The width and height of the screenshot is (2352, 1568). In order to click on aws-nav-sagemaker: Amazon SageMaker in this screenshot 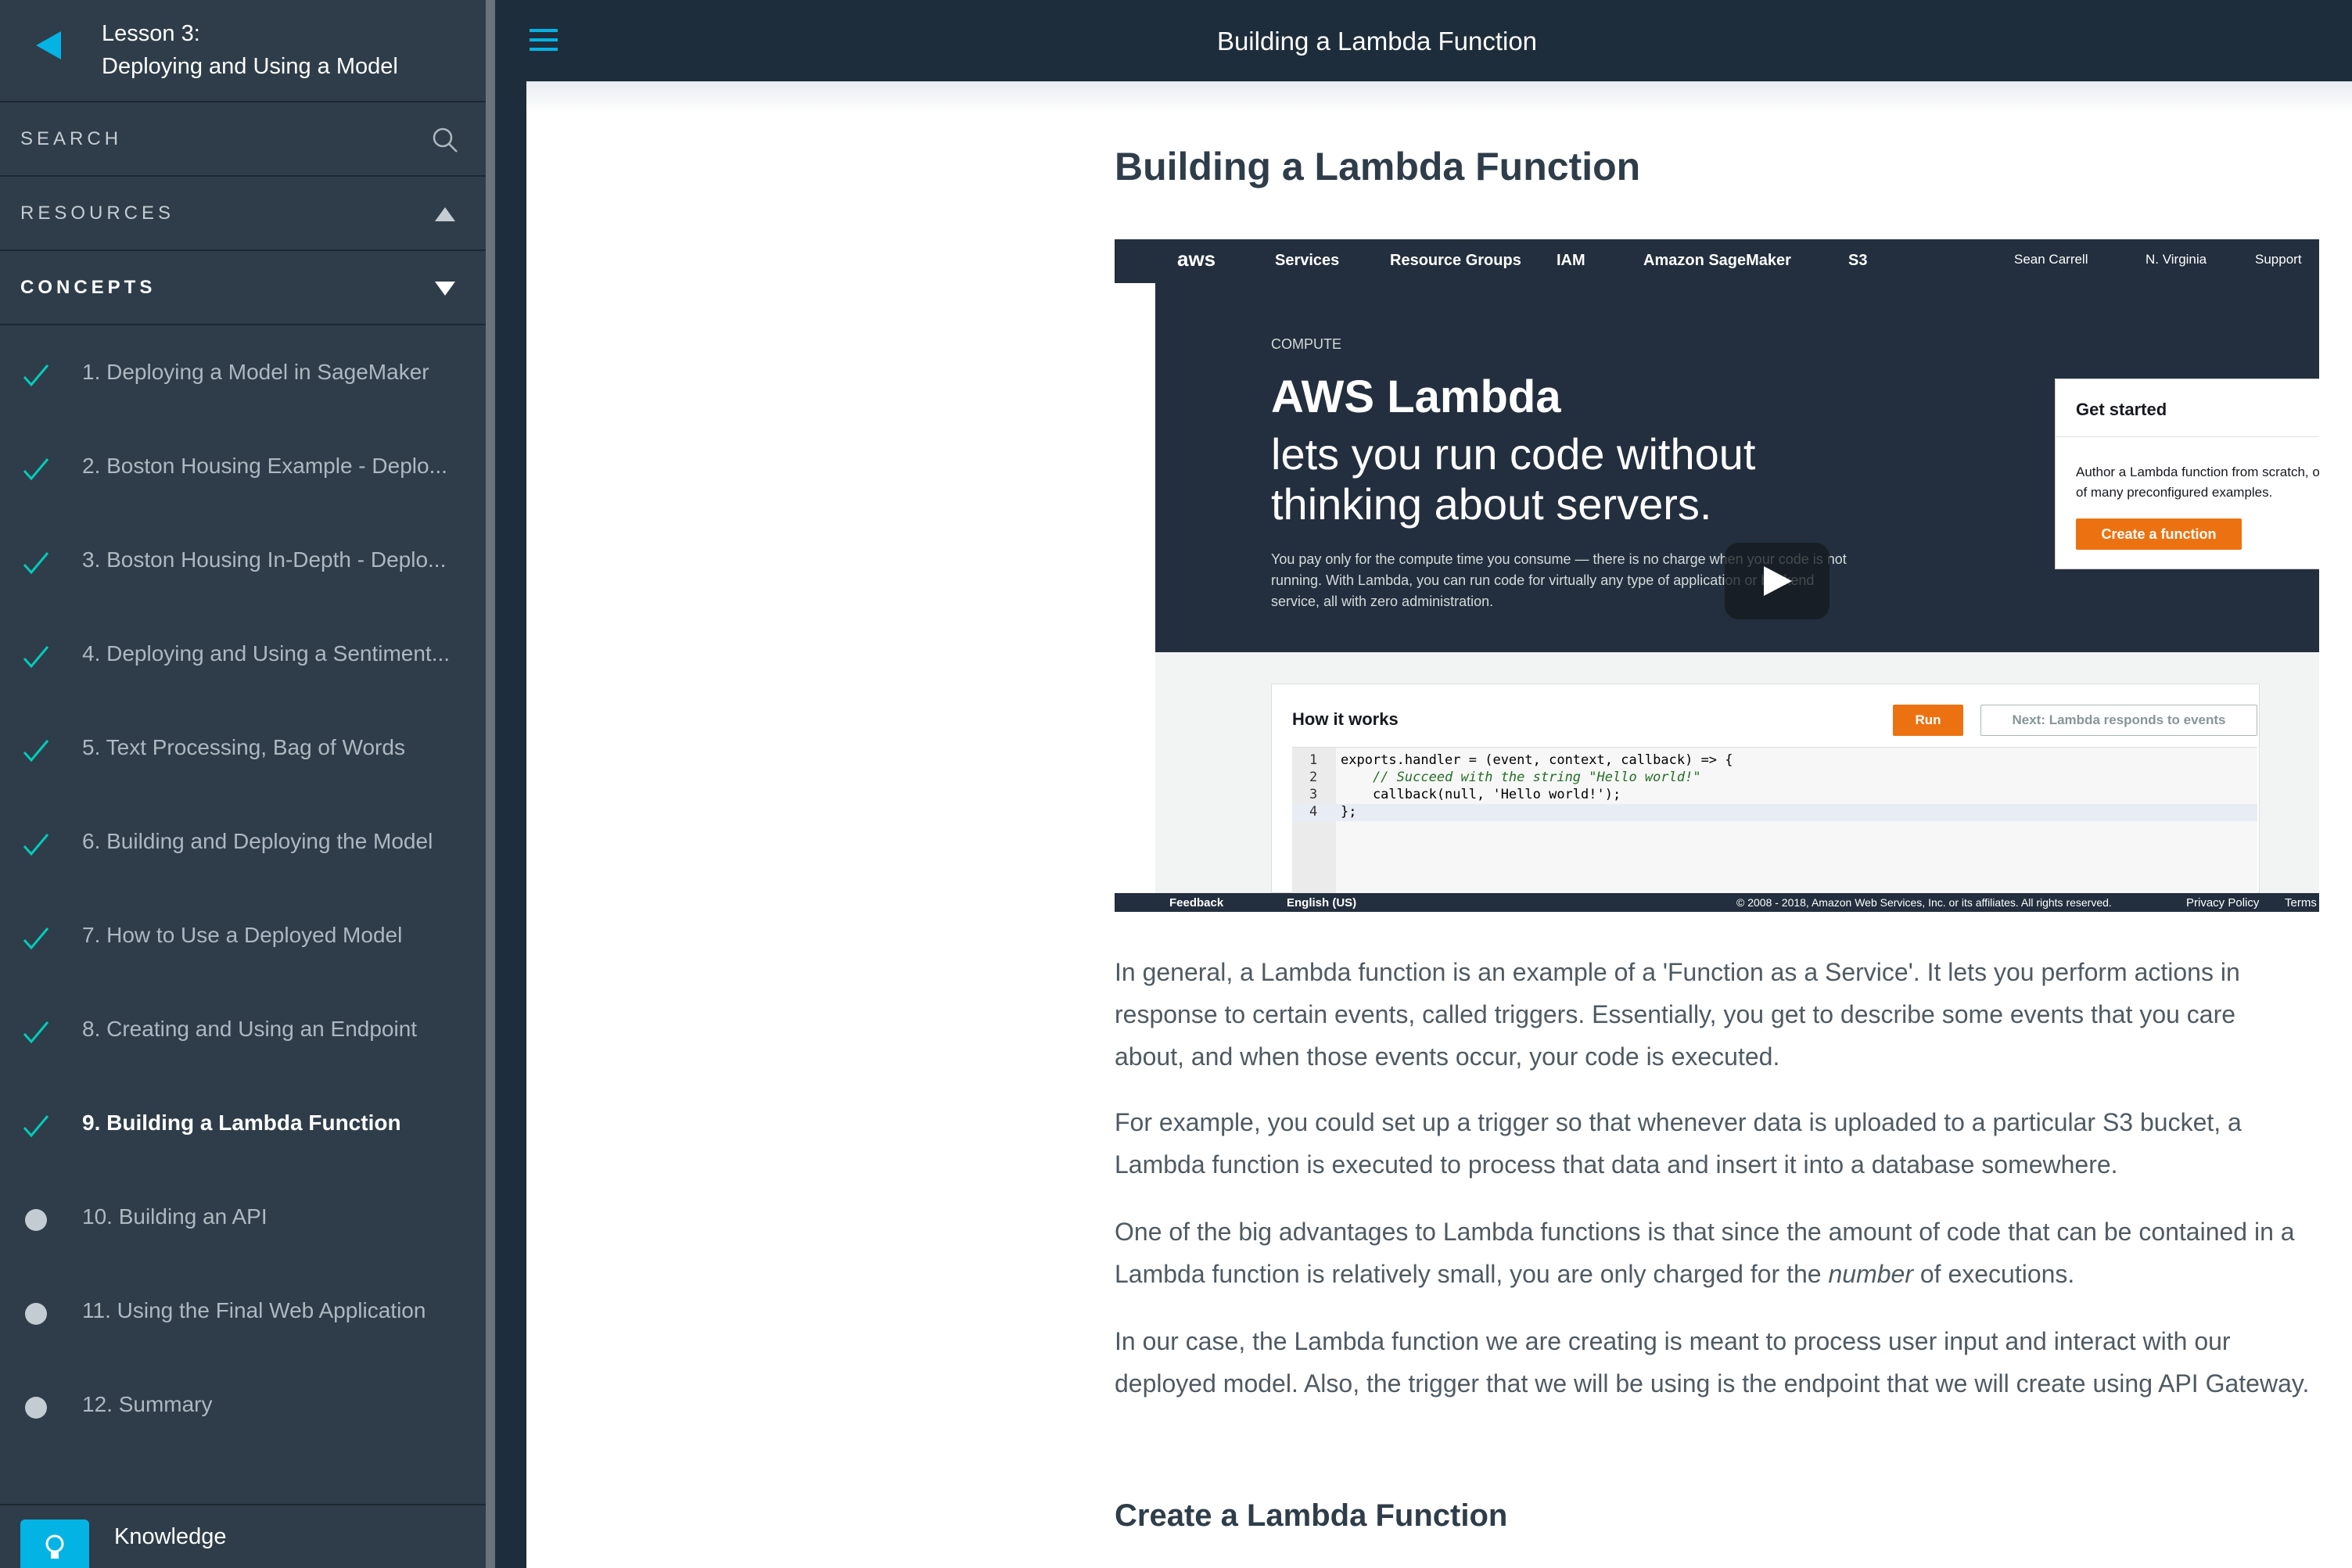, I will do `click(1717, 260)`.